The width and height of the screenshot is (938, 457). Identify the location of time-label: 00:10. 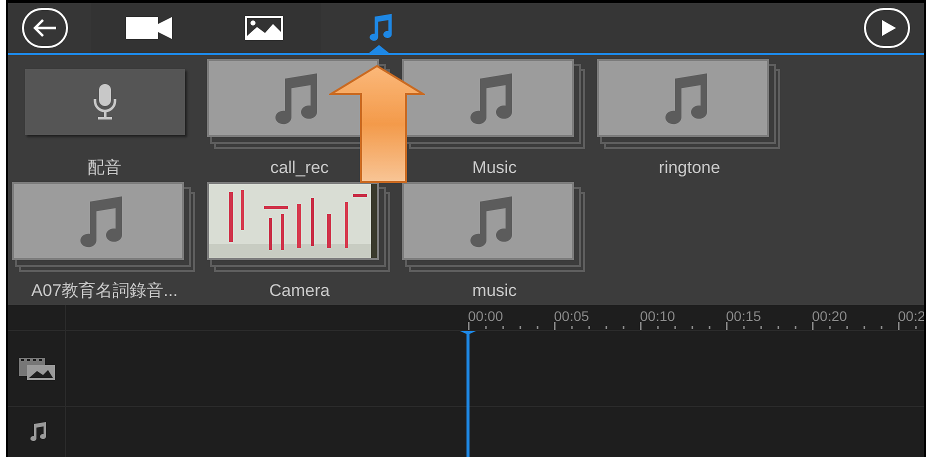
(658, 316).